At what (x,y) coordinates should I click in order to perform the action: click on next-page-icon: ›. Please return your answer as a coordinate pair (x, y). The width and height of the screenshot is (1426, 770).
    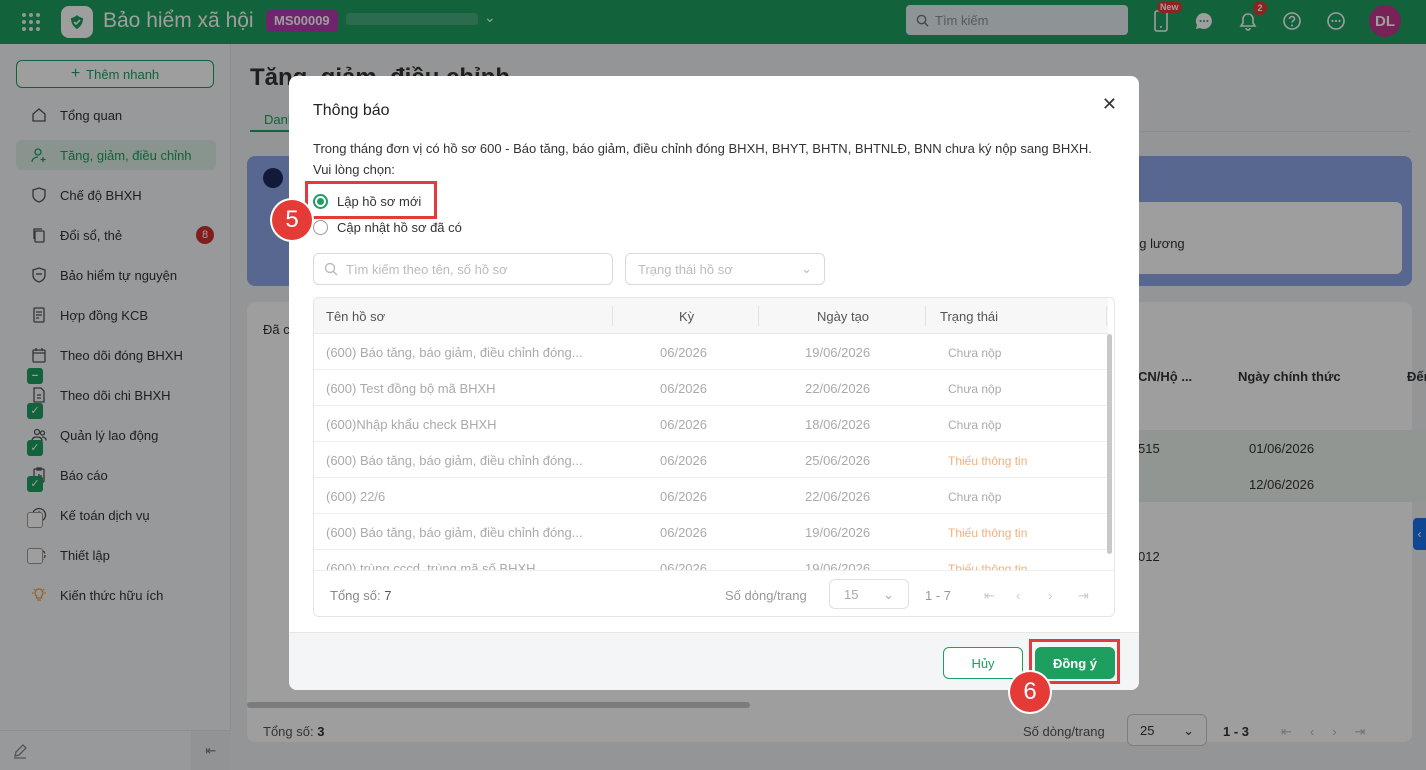
    Looking at the image, I should click on (1050, 595).